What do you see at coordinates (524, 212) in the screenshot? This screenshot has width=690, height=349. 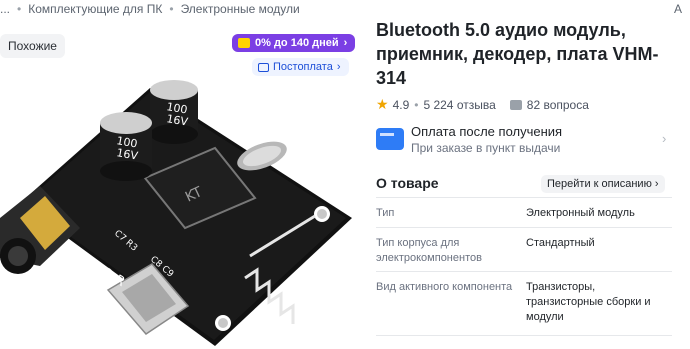 I see `spec-row: Тип Электронный модуль` at bounding box center [524, 212].